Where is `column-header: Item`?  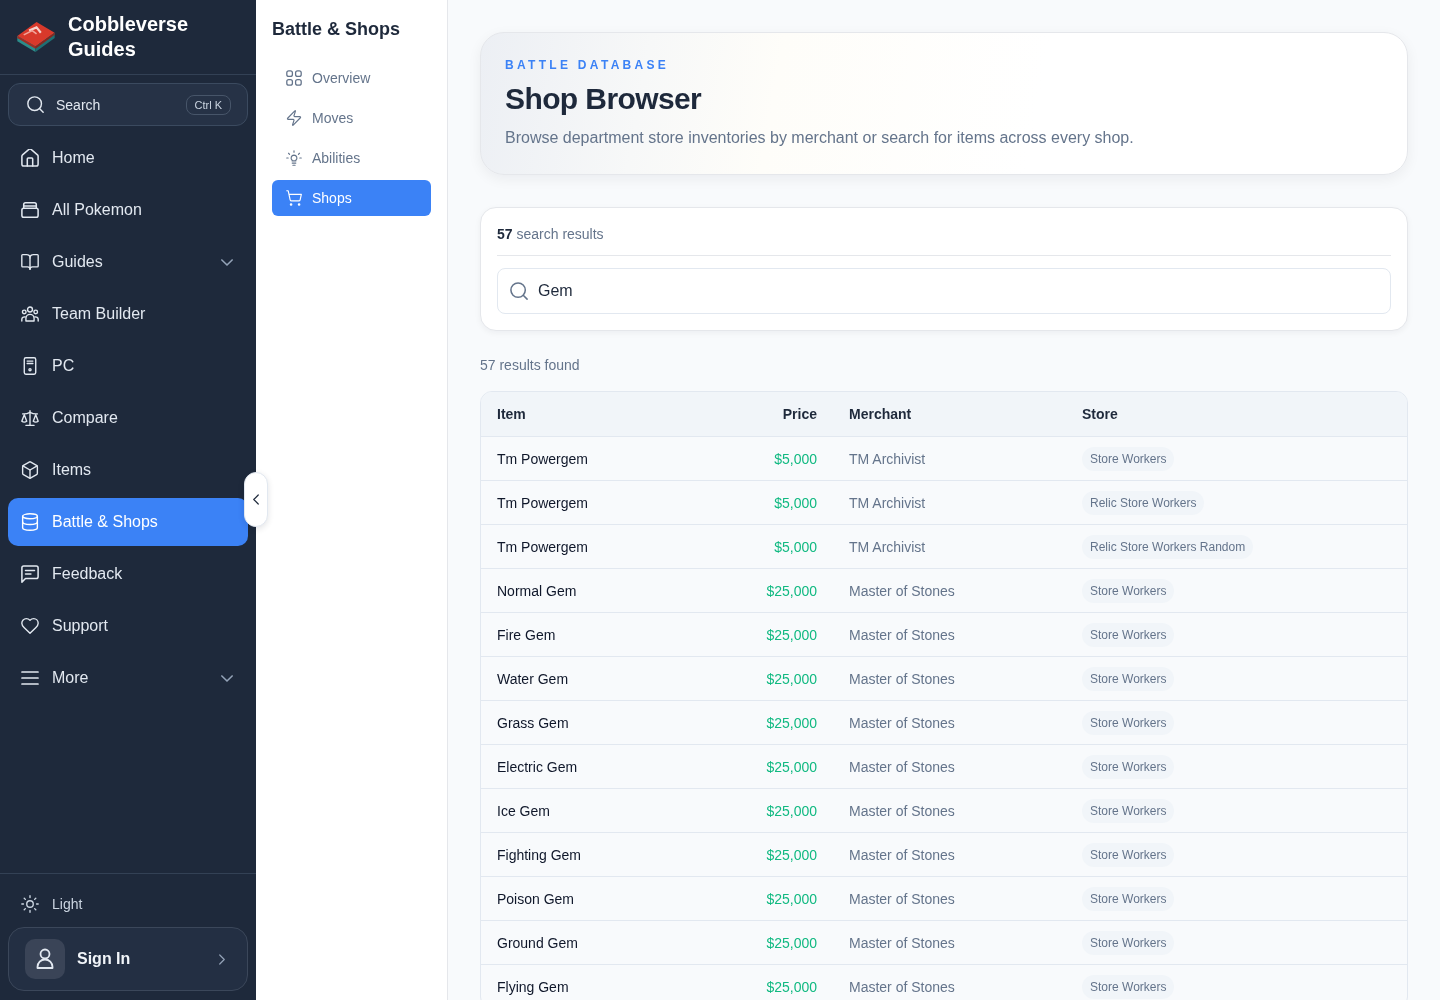 column-header: Item is located at coordinates (511, 414).